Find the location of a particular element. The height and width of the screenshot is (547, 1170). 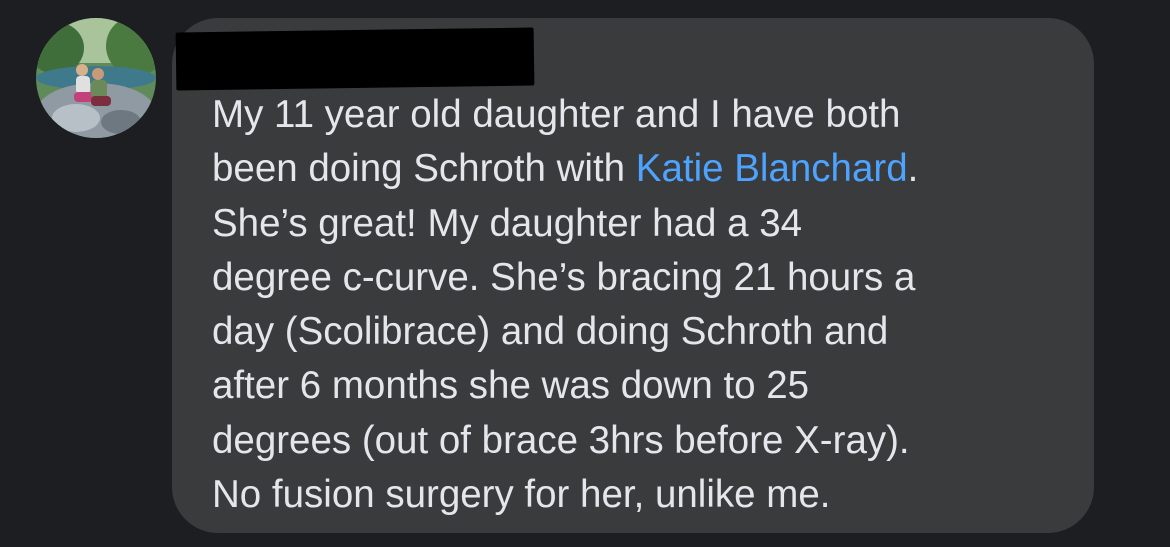

profile-photo-icon is located at coordinates (96, 78).